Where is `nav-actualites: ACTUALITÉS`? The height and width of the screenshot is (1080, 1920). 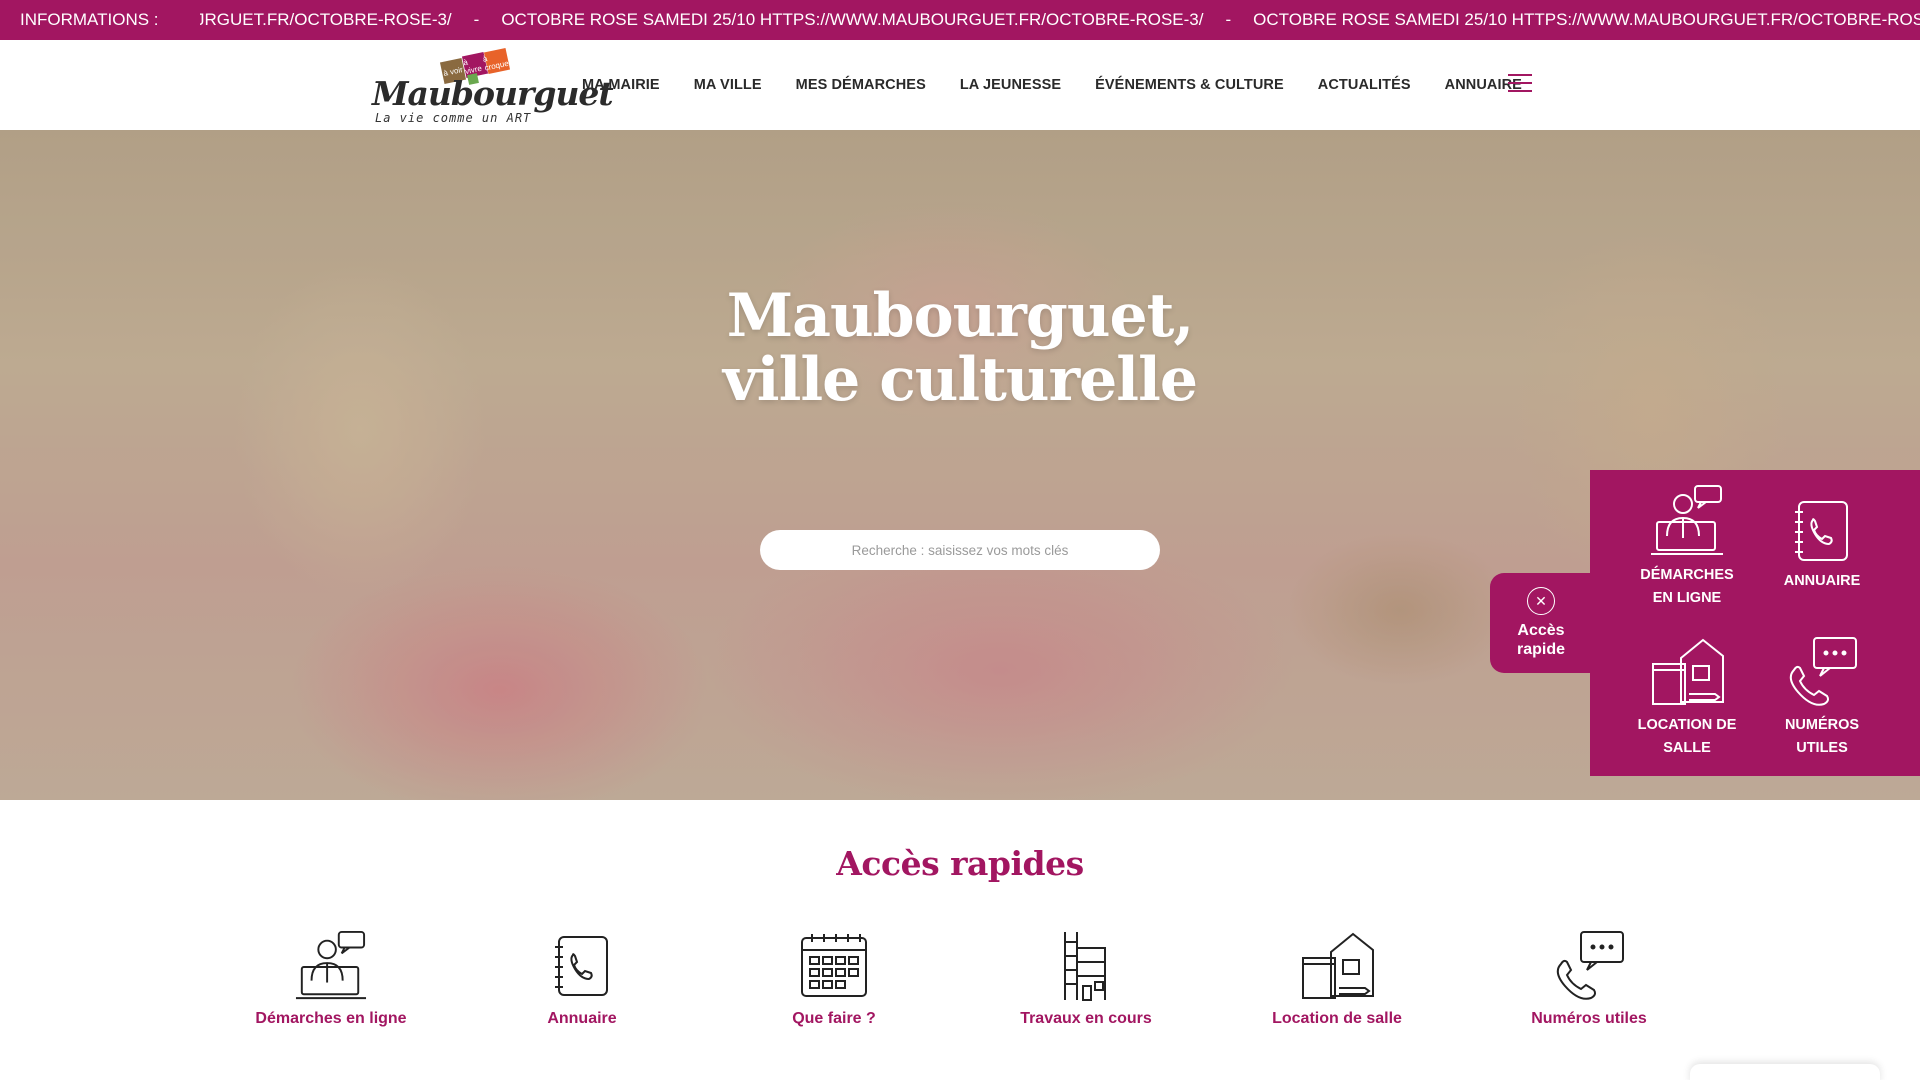
nav-actualites: ACTUALITÉS is located at coordinates (1364, 85).